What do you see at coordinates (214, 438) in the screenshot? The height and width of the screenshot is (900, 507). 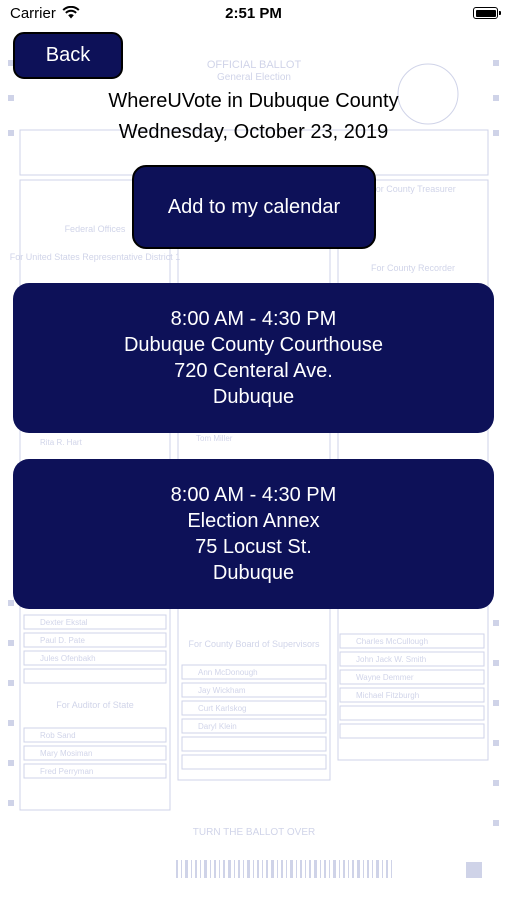 I see `svg-text: Tom Miller` at bounding box center [214, 438].